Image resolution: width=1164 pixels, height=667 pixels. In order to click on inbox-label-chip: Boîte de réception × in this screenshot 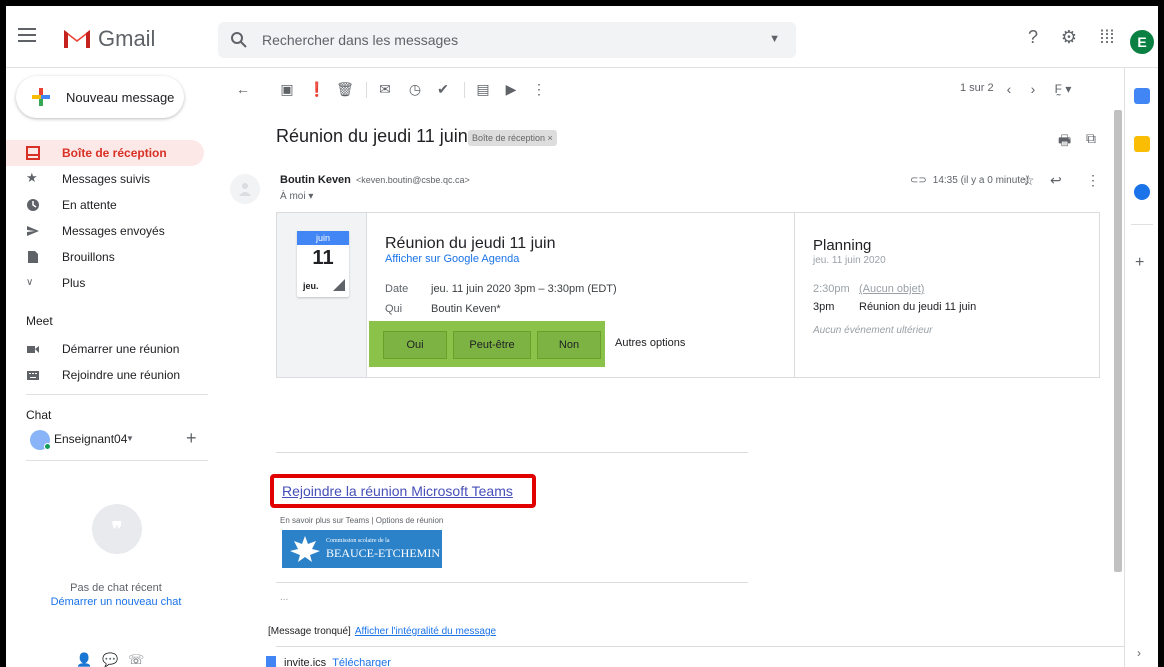, I will do `click(512, 138)`.